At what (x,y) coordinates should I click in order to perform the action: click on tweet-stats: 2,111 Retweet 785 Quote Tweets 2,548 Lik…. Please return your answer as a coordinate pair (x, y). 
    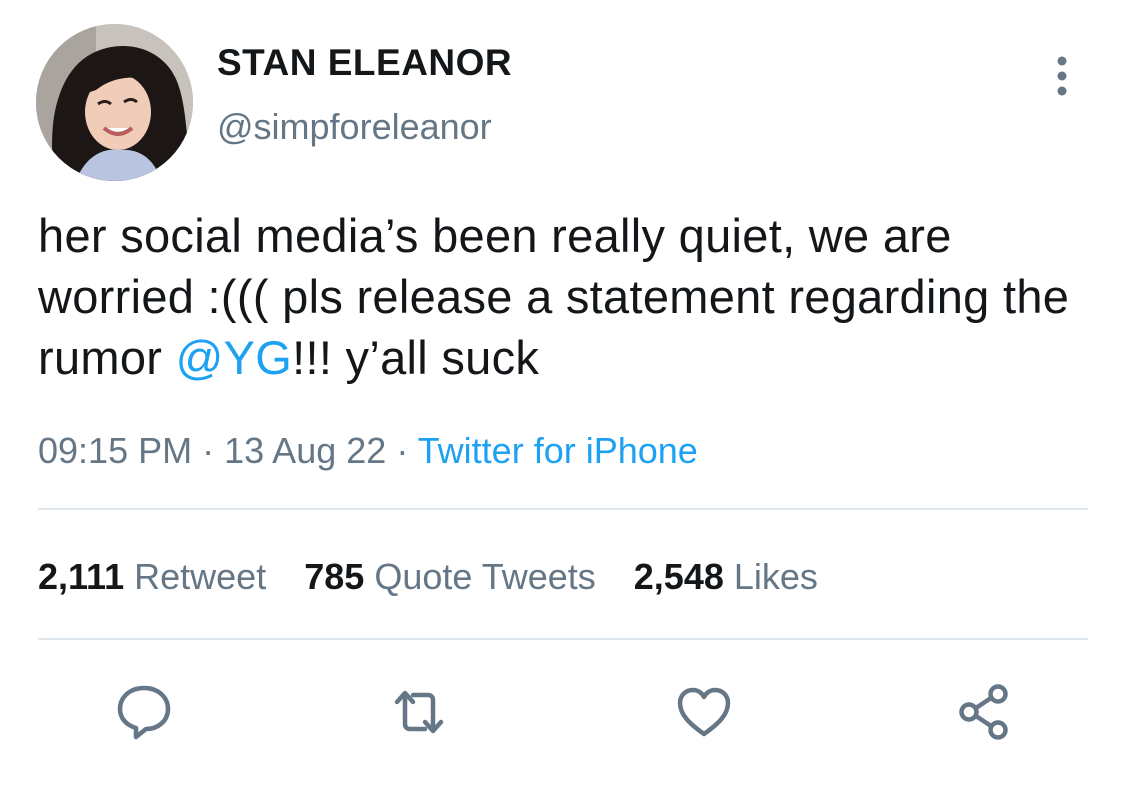
    Looking at the image, I should click on (428, 577).